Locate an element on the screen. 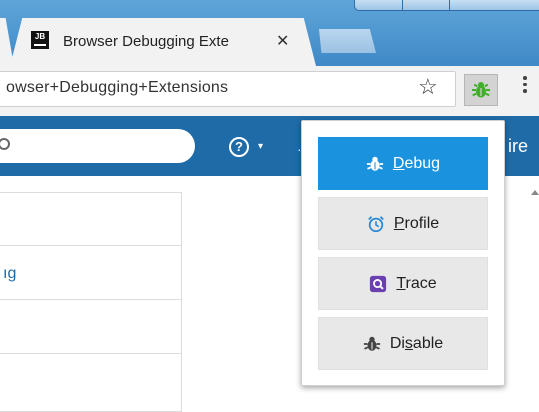 This screenshot has width=539, height=412. profile-button: Profile is located at coordinates (403, 223).